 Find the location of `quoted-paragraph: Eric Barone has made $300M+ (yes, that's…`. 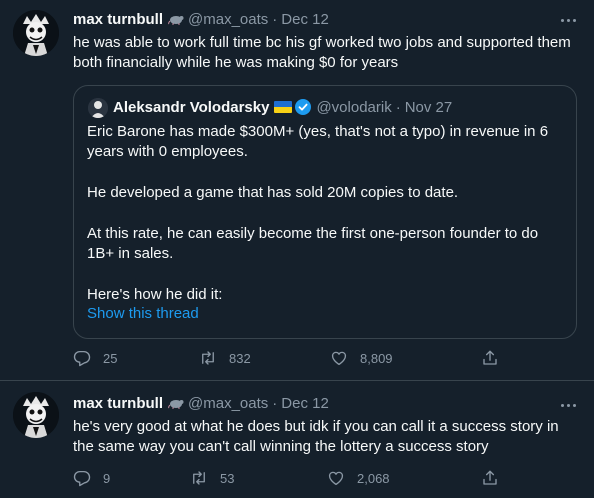

quoted-paragraph: Eric Barone has made $300M+ (yes, that's… is located at coordinates (318, 141).